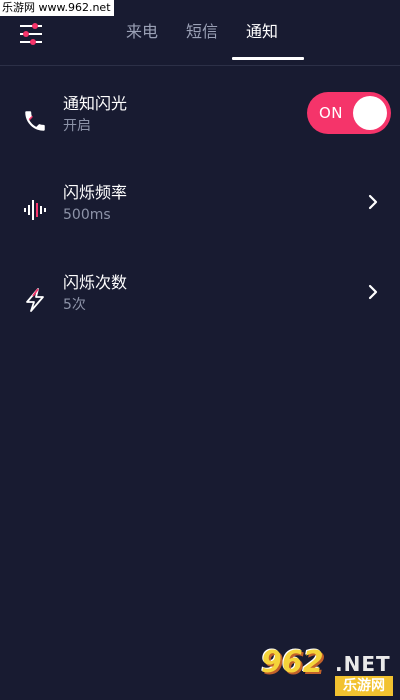 This screenshot has width=400, height=700. What do you see at coordinates (370, 113) in the screenshot?
I see `toggle-knob` at bounding box center [370, 113].